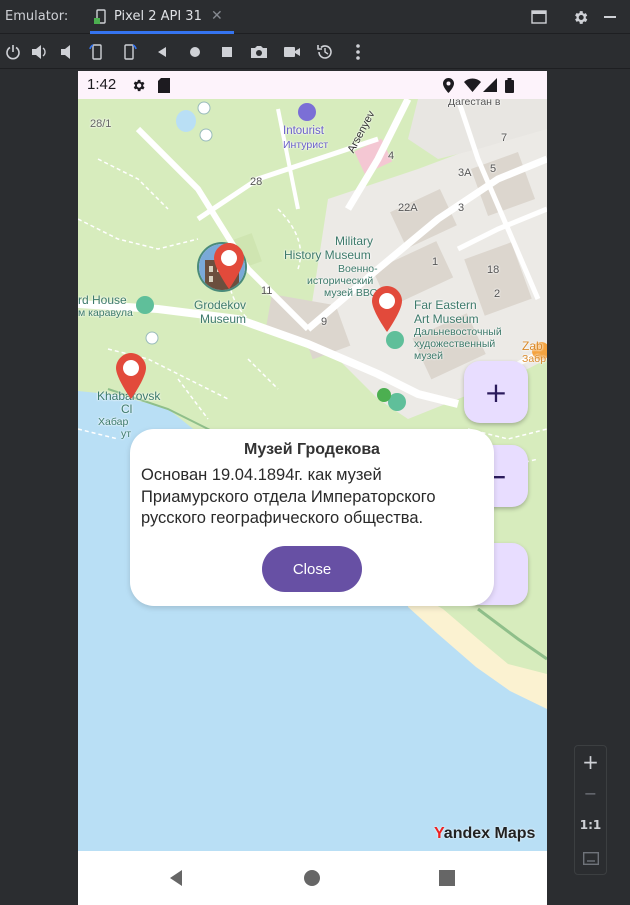  I want to click on window-layout-icon, so click(539, 17).